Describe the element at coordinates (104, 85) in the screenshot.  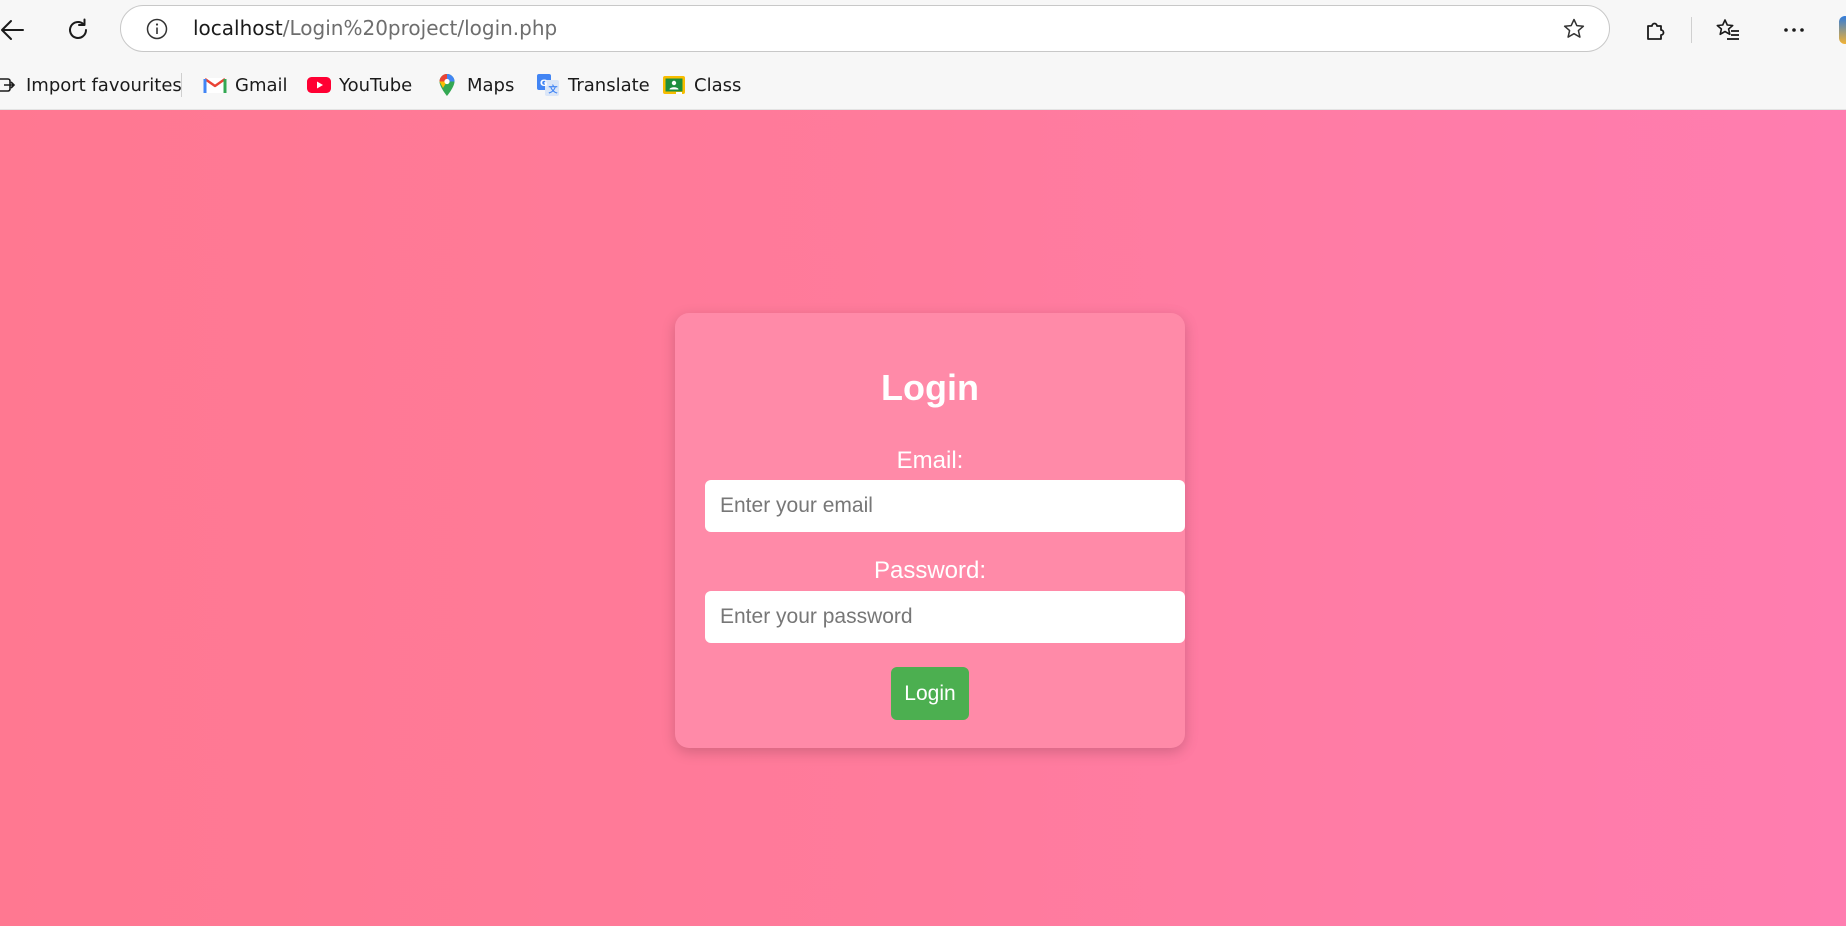
I see `favourite-label: Import favourites` at that location.